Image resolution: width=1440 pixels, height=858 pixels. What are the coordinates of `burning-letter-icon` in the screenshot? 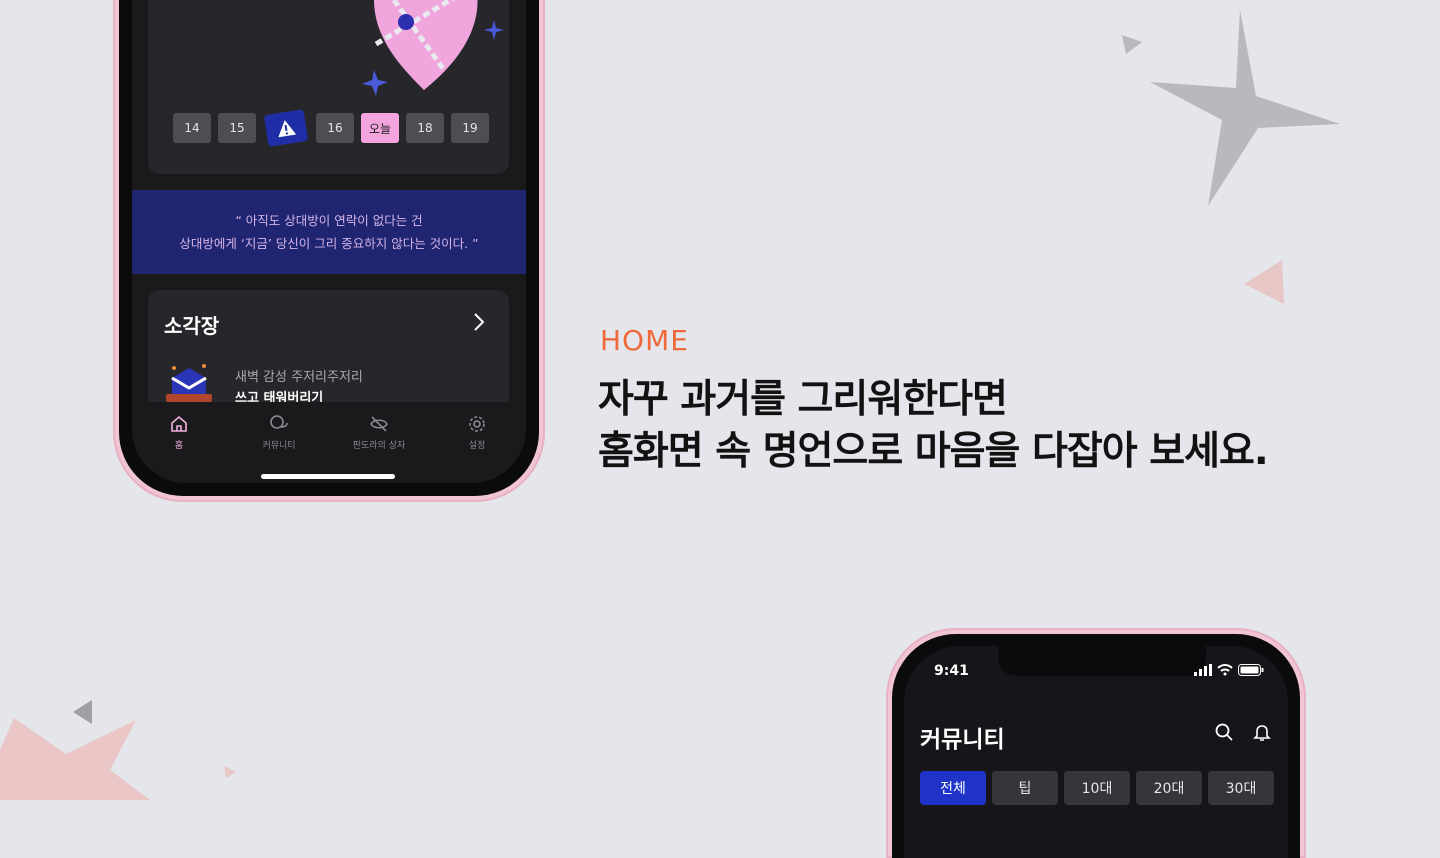 It's located at (189, 383).